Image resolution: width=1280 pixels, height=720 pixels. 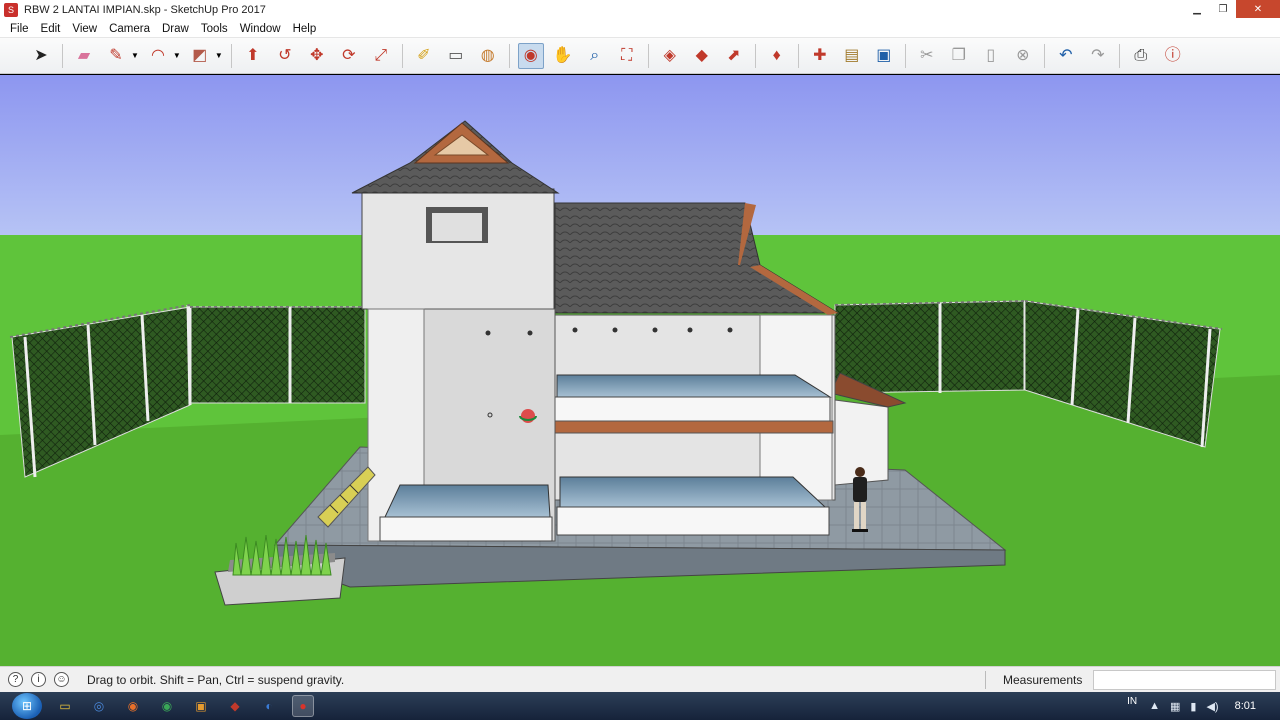 What do you see at coordinates (1203, 706) in the screenshot?
I see `system-tray: IN ▲ ▦ ▮ ◀) 8:01` at bounding box center [1203, 706].